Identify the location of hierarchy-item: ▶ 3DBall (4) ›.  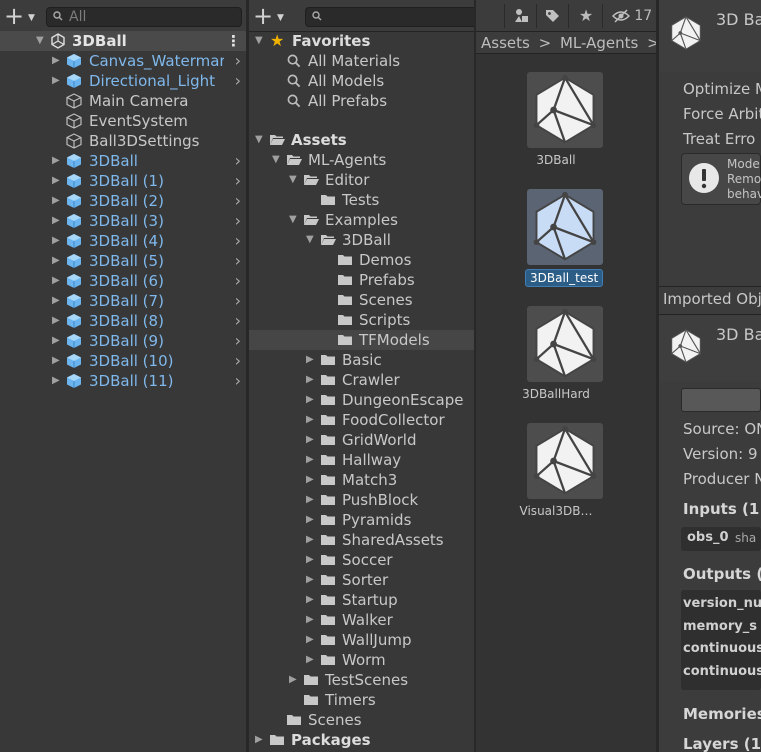
(123, 241).